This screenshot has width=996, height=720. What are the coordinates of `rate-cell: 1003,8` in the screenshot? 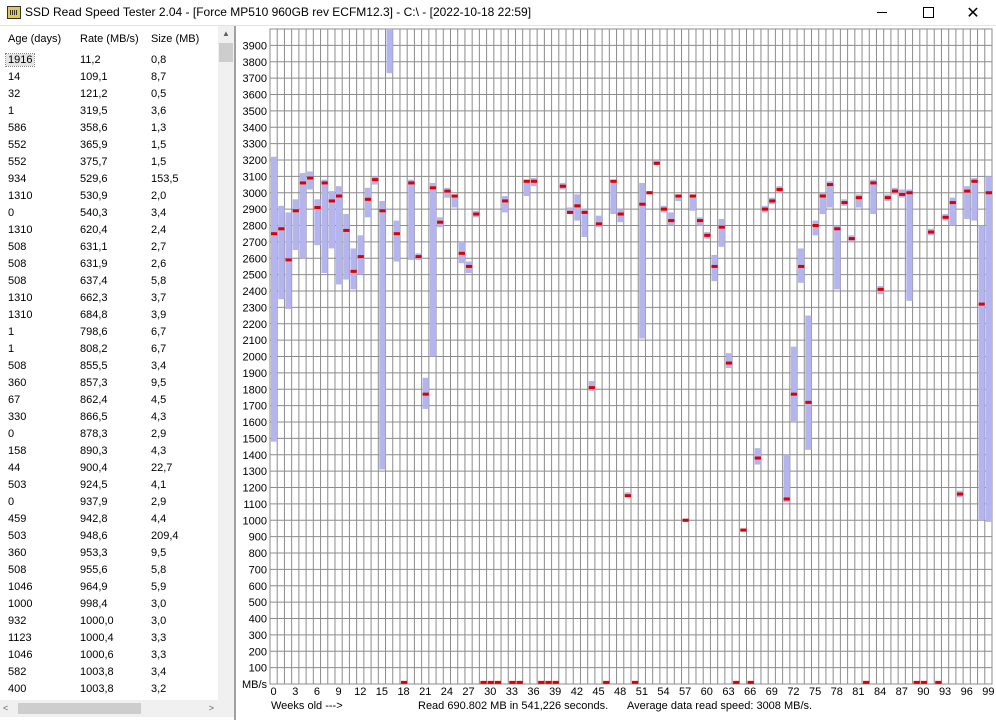 It's located at (97, 689).